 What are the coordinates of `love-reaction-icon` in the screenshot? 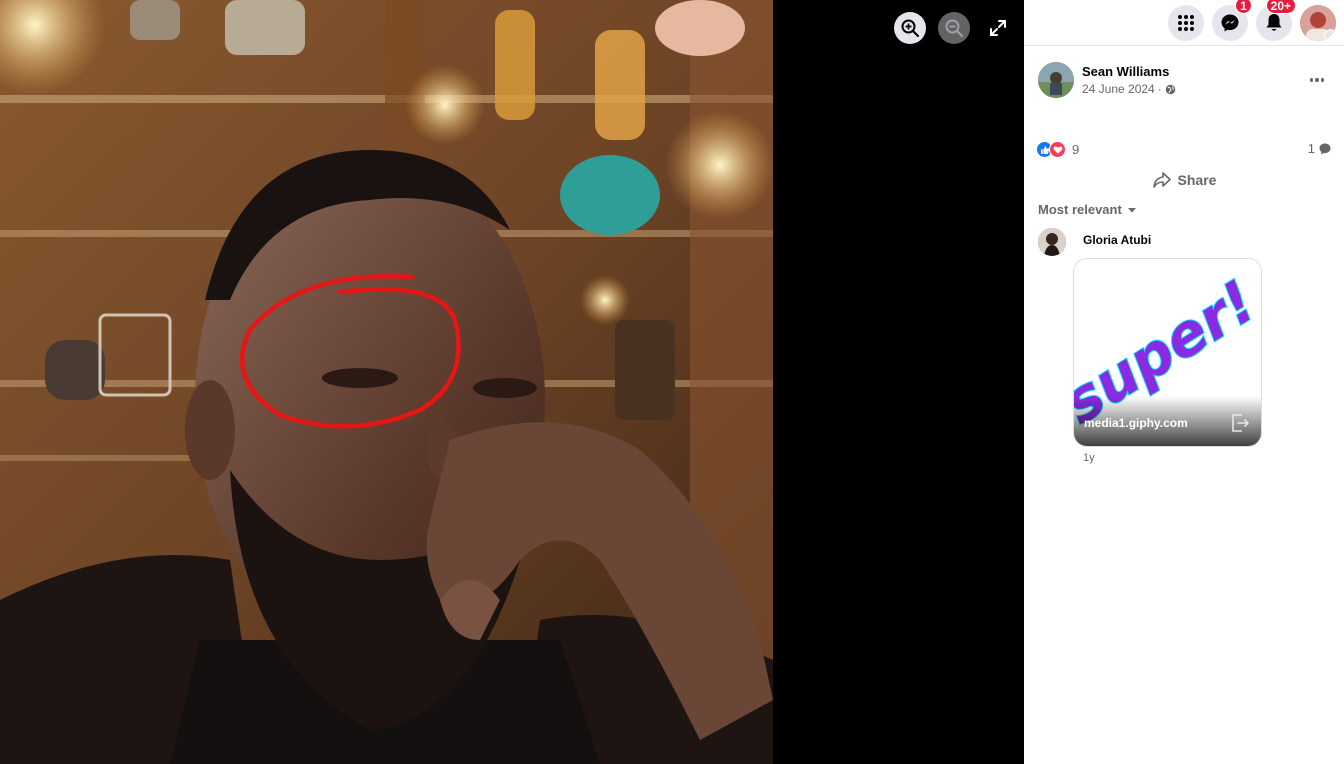 It's located at (1057, 149).